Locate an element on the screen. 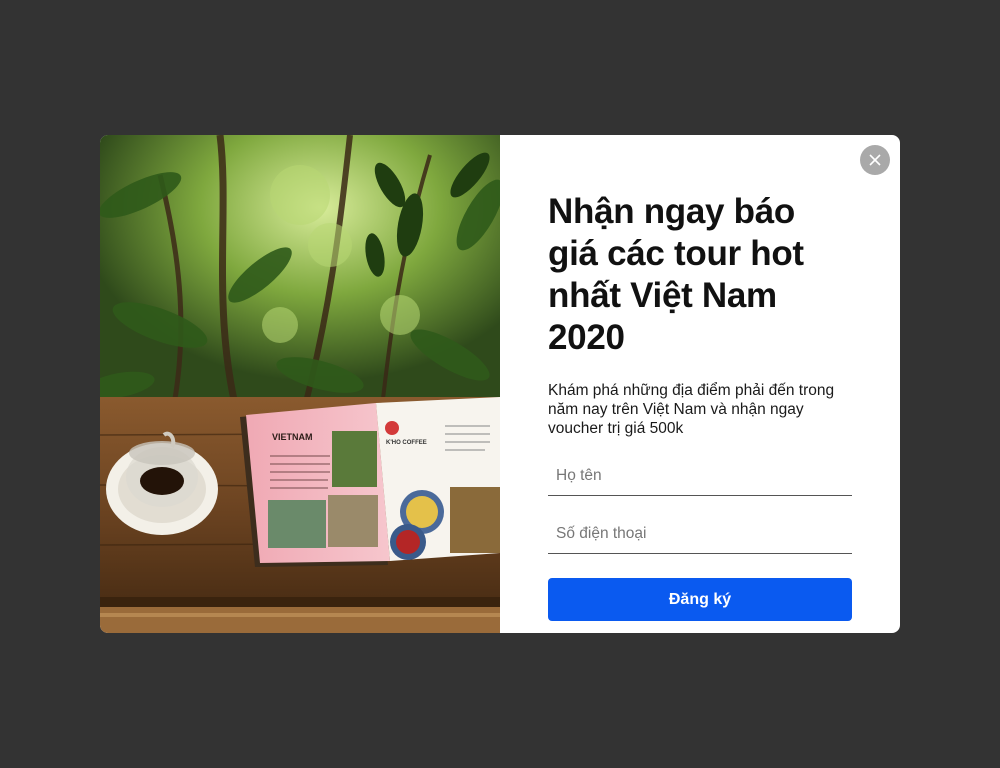 The height and width of the screenshot is (768, 1000). book-title-right: K'HO COFFEE is located at coordinates (406, 443).